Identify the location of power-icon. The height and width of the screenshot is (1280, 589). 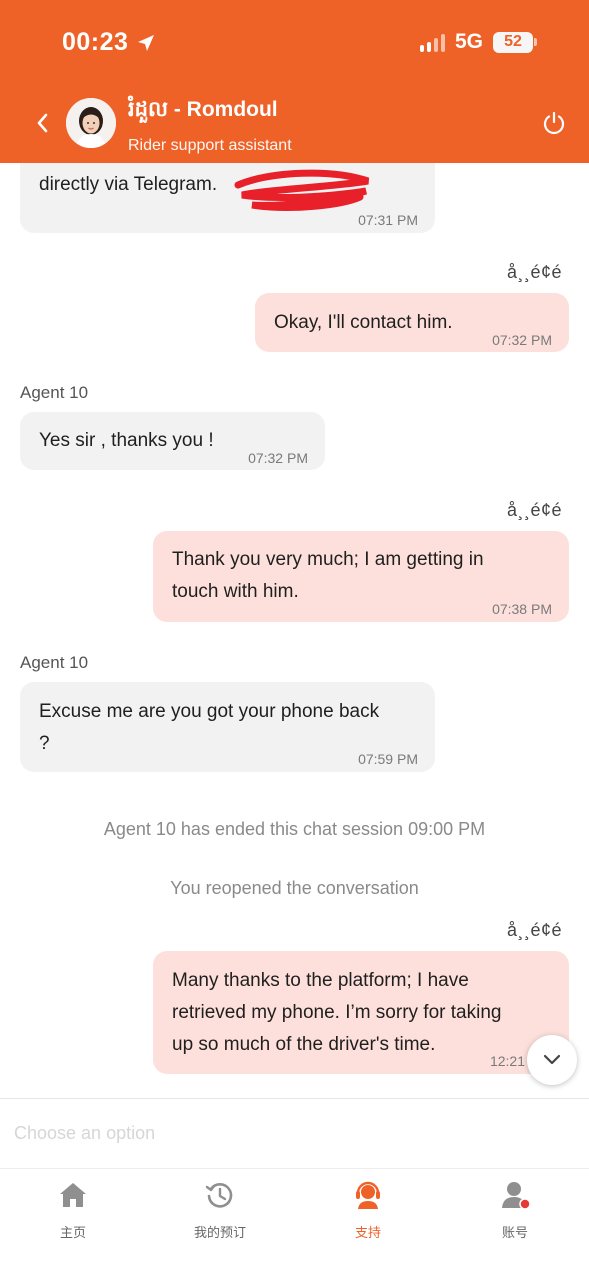
(554, 123).